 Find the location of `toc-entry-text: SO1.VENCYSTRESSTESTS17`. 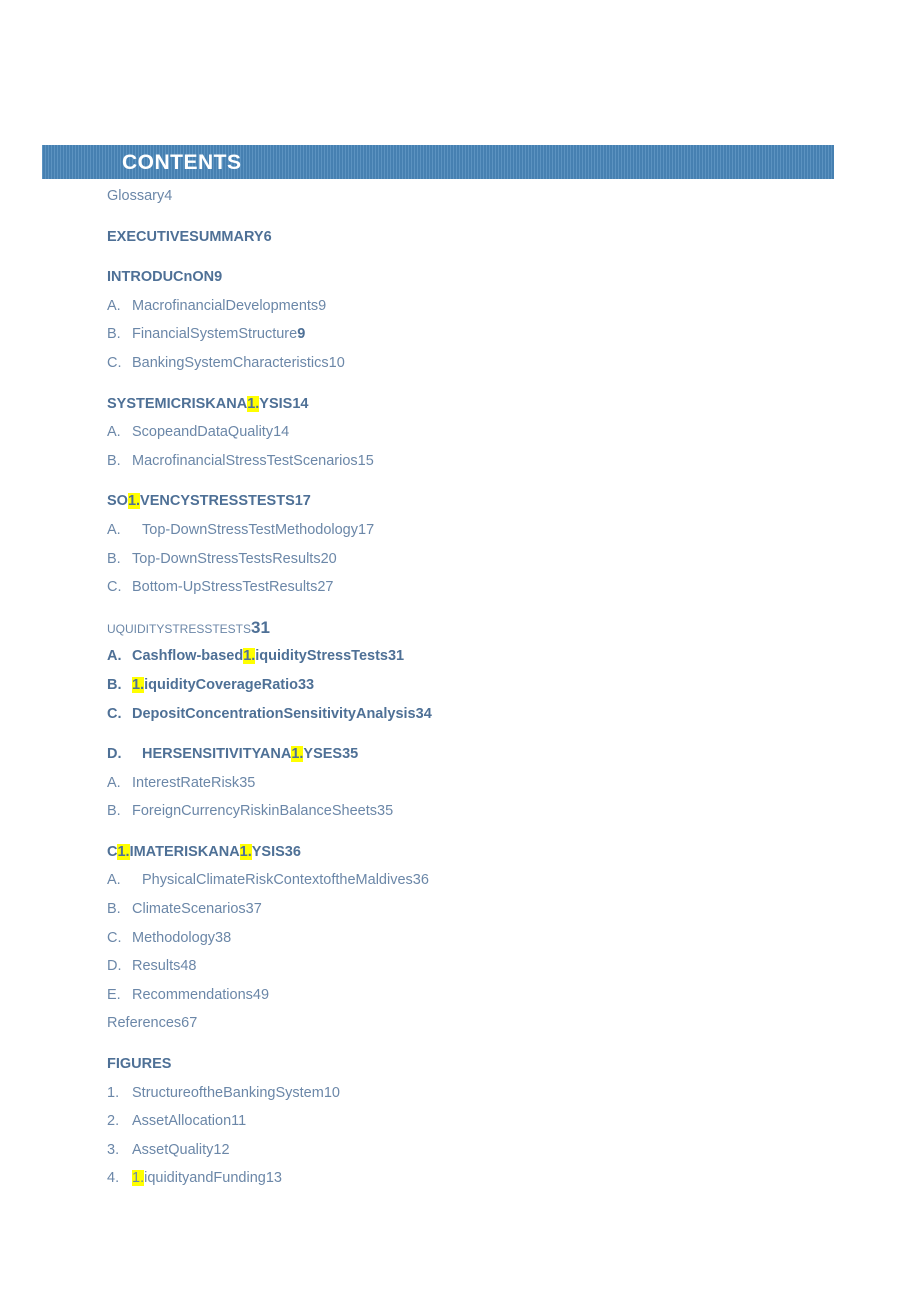

toc-entry-text: SO1.VENCYSTRESSTESTS17 is located at coordinates (209, 501).